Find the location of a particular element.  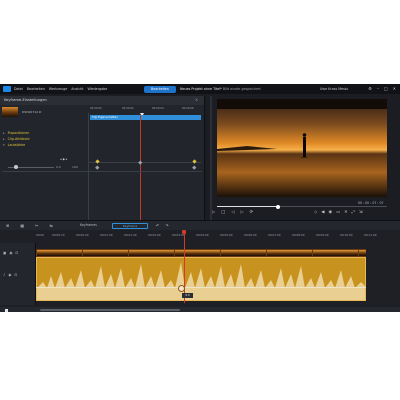

track-headers: ▣ ◉ ⊡ ♪ ◉ ⊡ is located at coordinates (18, 274).